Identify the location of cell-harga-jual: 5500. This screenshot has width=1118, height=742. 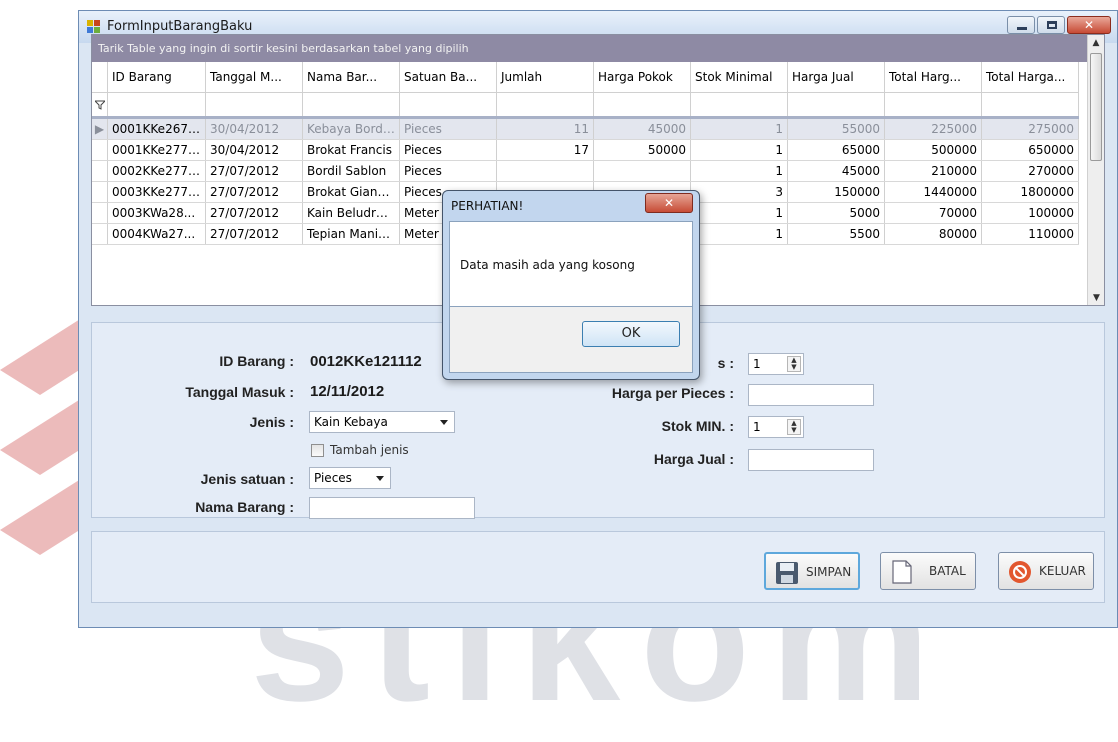
(836, 234).